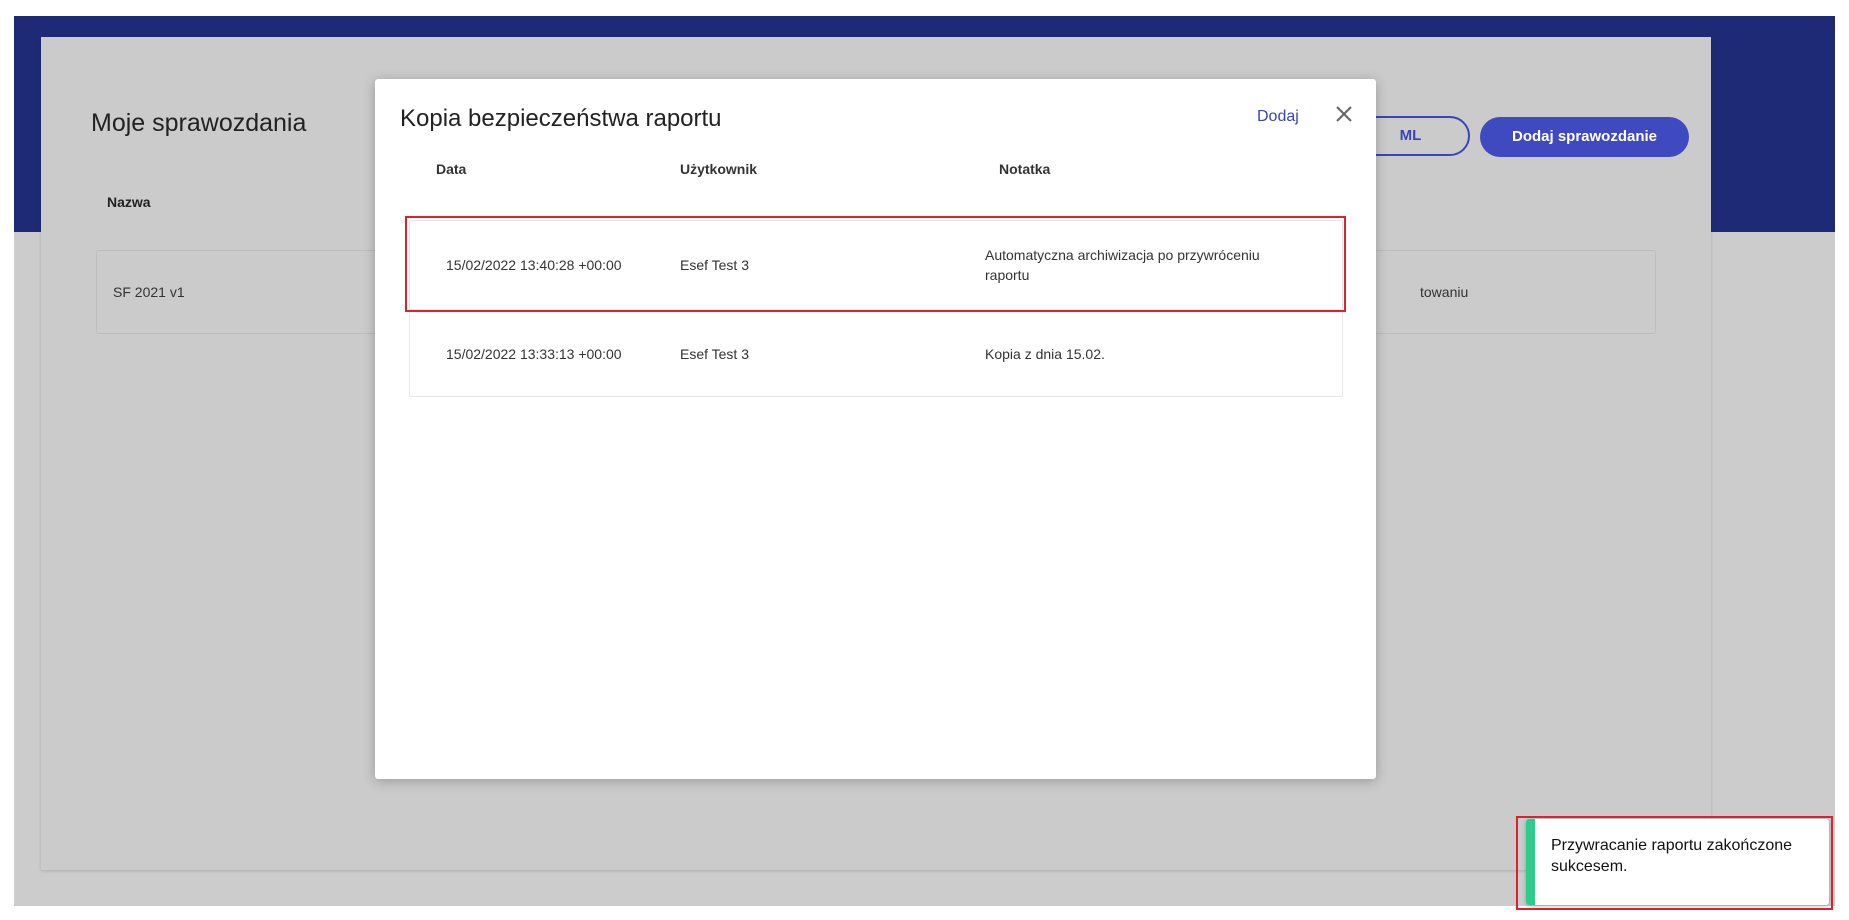  What do you see at coordinates (534, 354) in the screenshot?
I see `backup-date: 15/02/2022 13:33:13 +00:00` at bounding box center [534, 354].